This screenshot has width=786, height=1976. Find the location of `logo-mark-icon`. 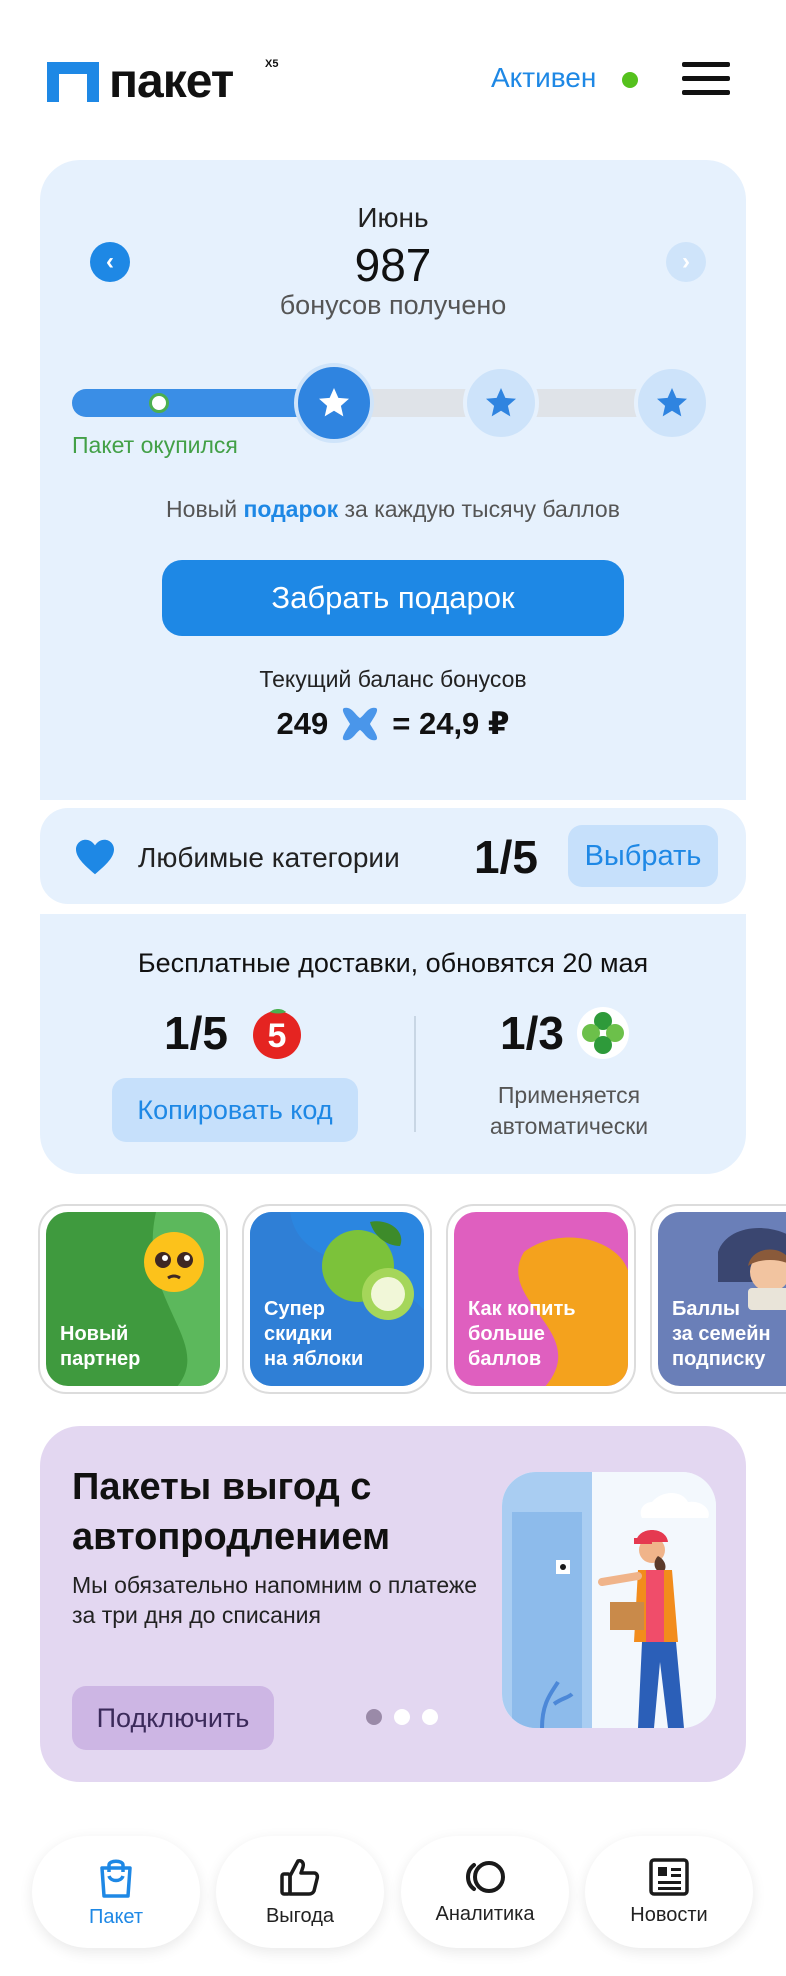

logo-mark-icon is located at coordinates (73, 82).